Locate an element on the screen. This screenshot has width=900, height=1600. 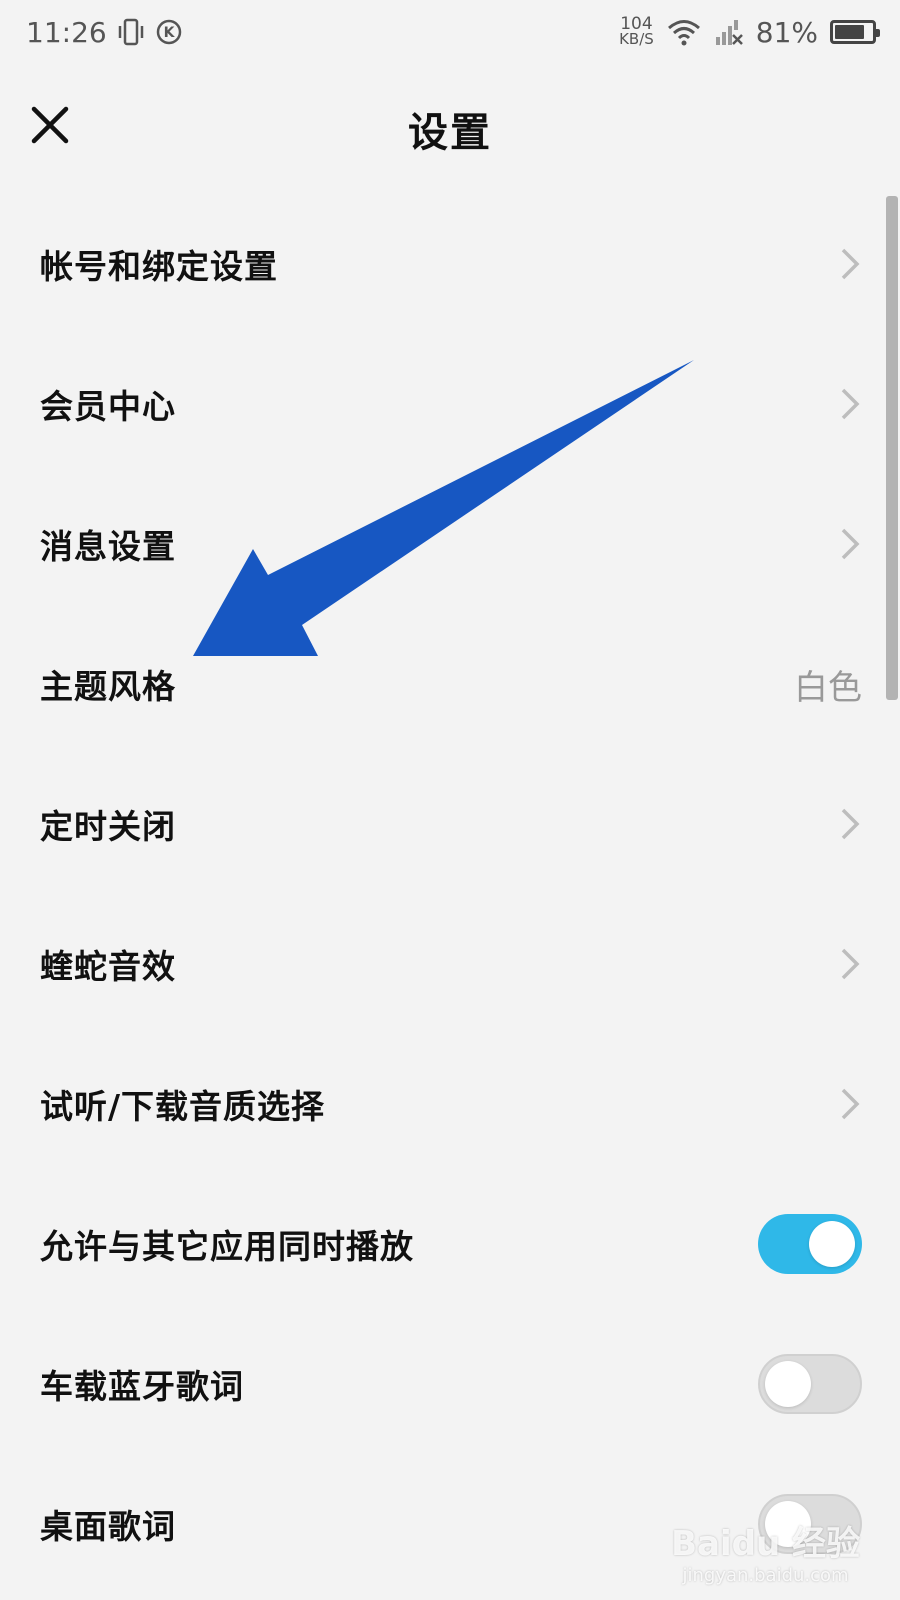
signal-no-service-icon is located at coordinates (729, 32).